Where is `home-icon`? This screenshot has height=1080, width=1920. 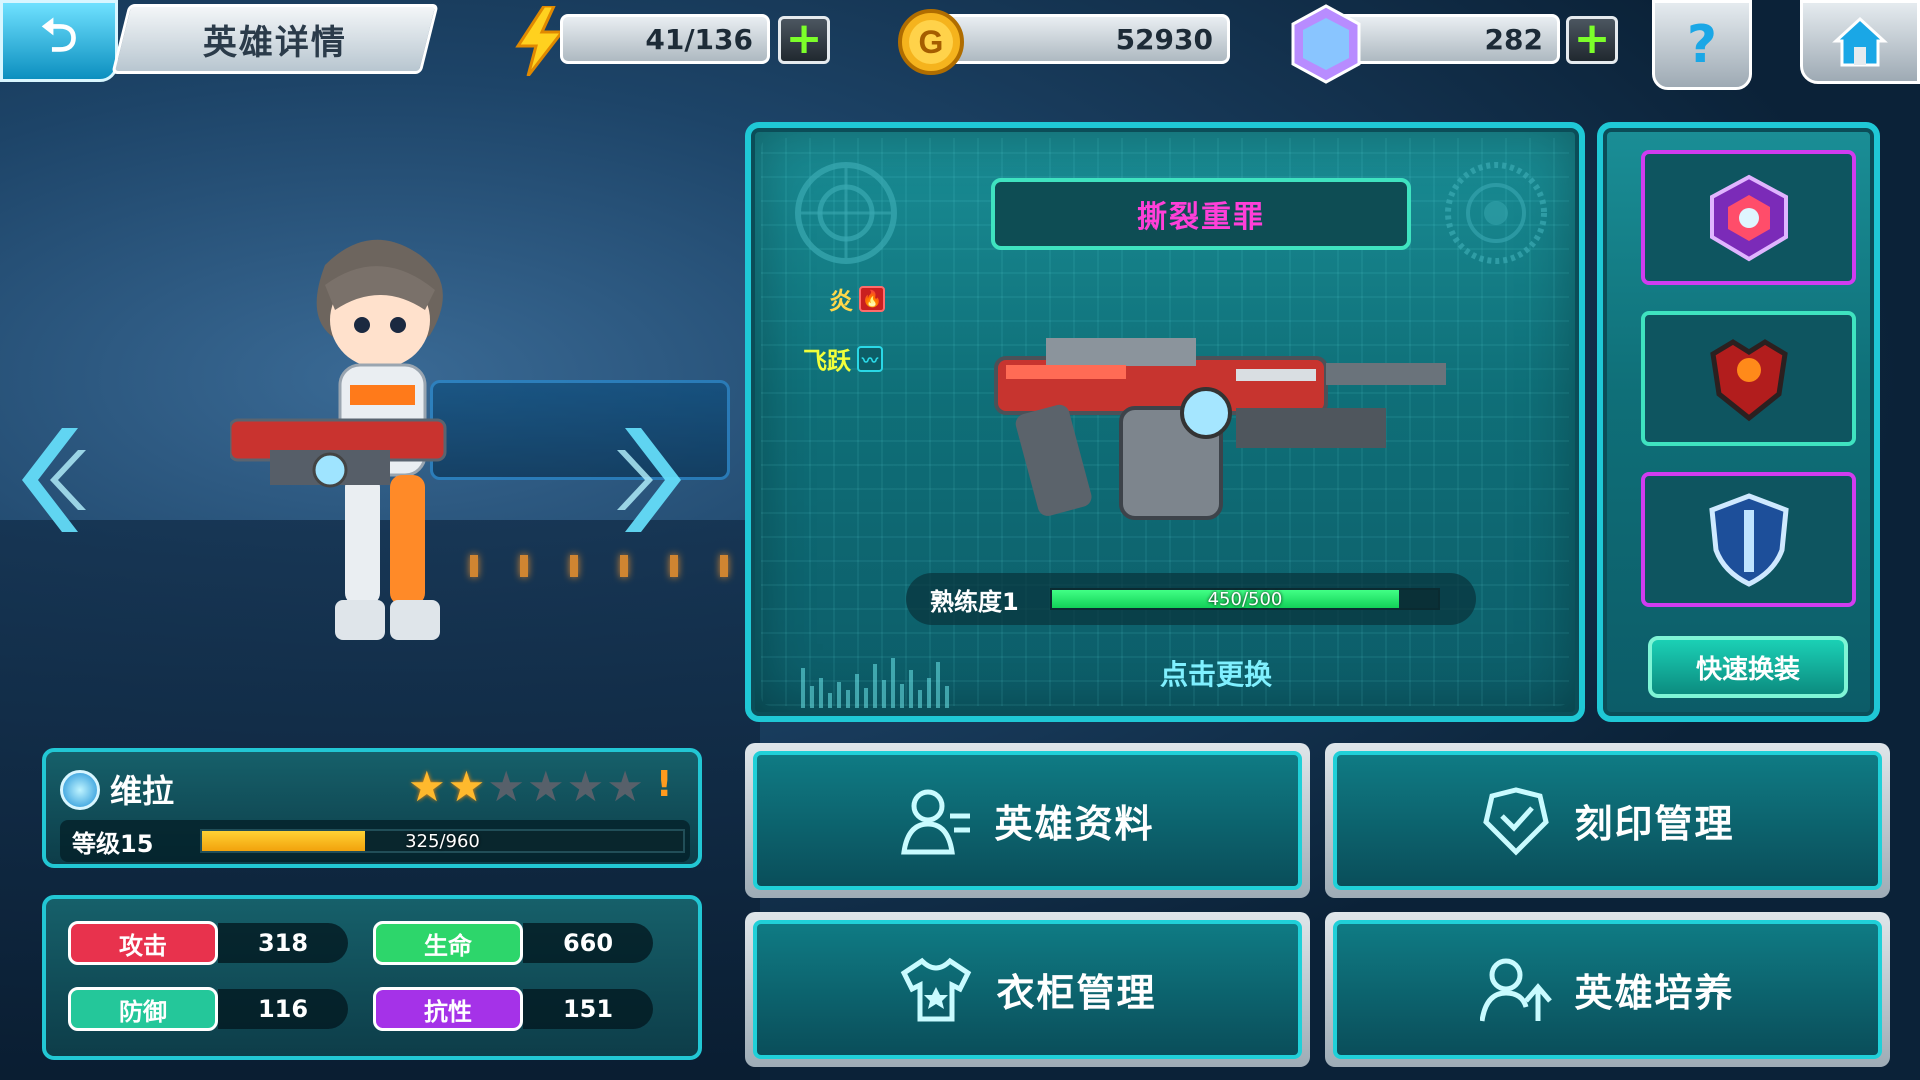 home-icon is located at coordinates (1860, 41).